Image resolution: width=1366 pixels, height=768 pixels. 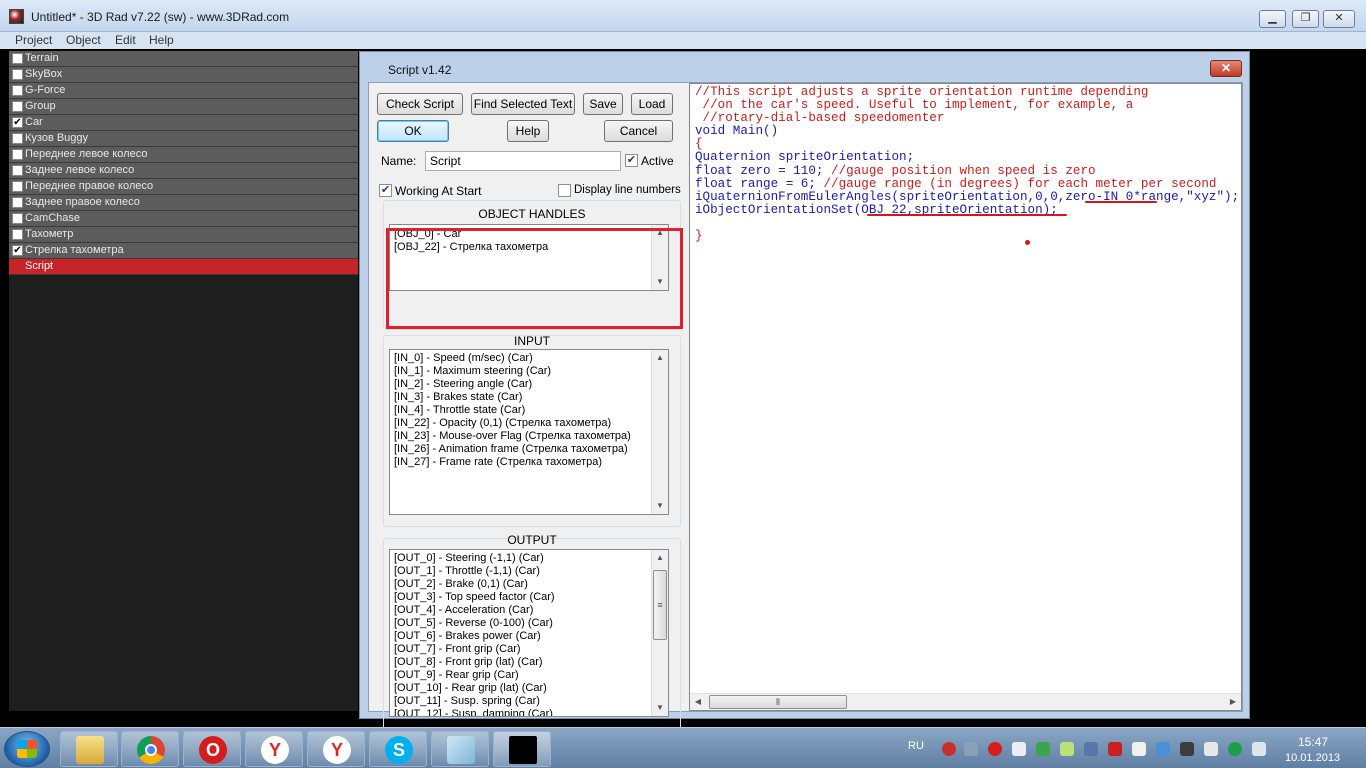 What do you see at coordinates (89, 749) in the screenshot?
I see `taskbar-file-explorer` at bounding box center [89, 749].